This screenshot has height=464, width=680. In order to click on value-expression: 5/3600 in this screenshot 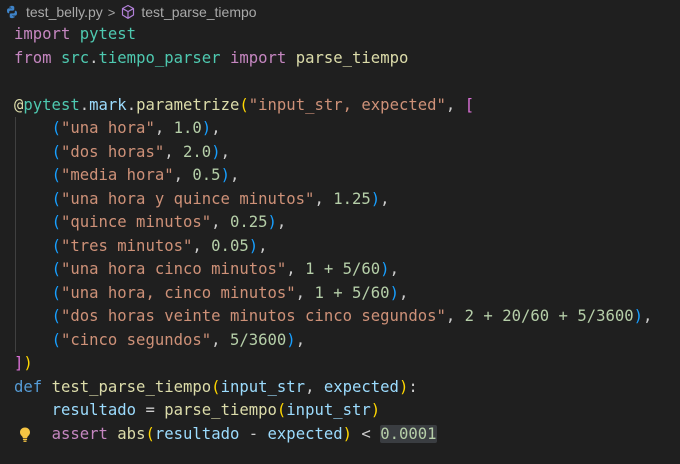, I will do `click(258, 339)`.